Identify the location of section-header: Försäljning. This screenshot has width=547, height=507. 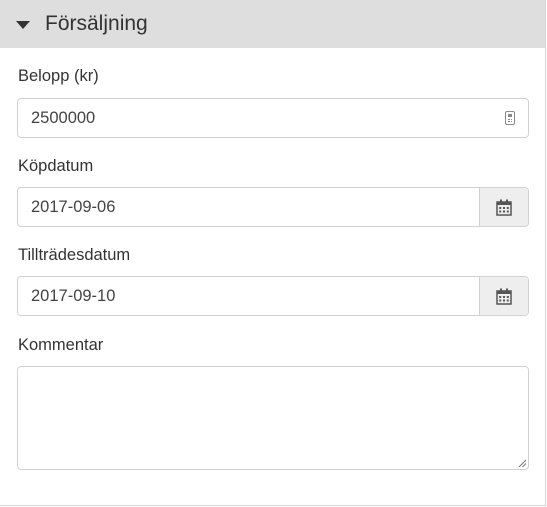
(272, 24).